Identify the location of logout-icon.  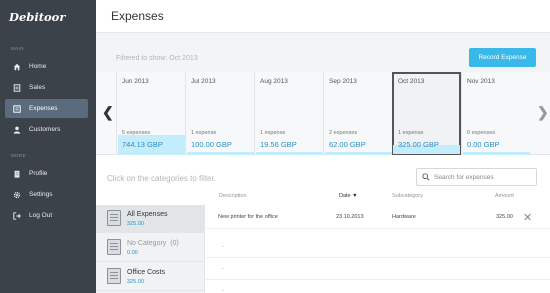
(17, 216).